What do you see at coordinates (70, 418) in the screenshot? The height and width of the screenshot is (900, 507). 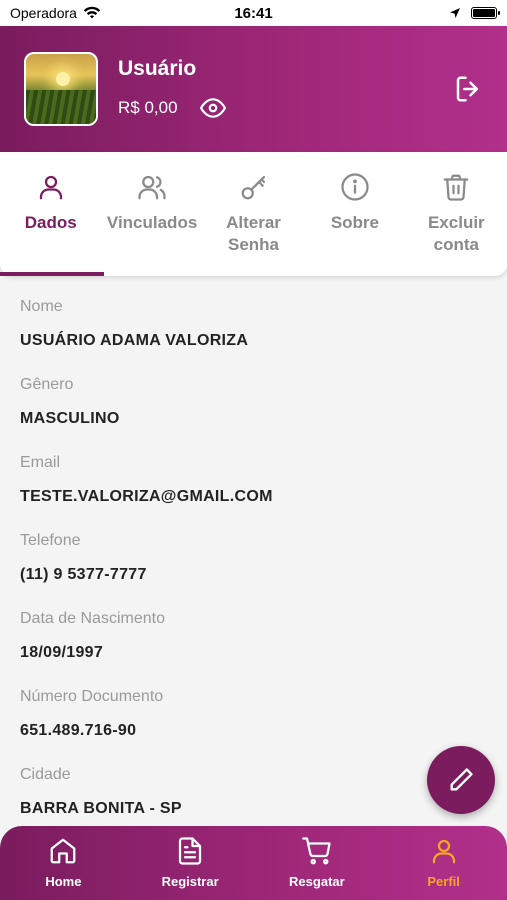 I see `field-value: MASCULINO` at bounding box center [70, 418].